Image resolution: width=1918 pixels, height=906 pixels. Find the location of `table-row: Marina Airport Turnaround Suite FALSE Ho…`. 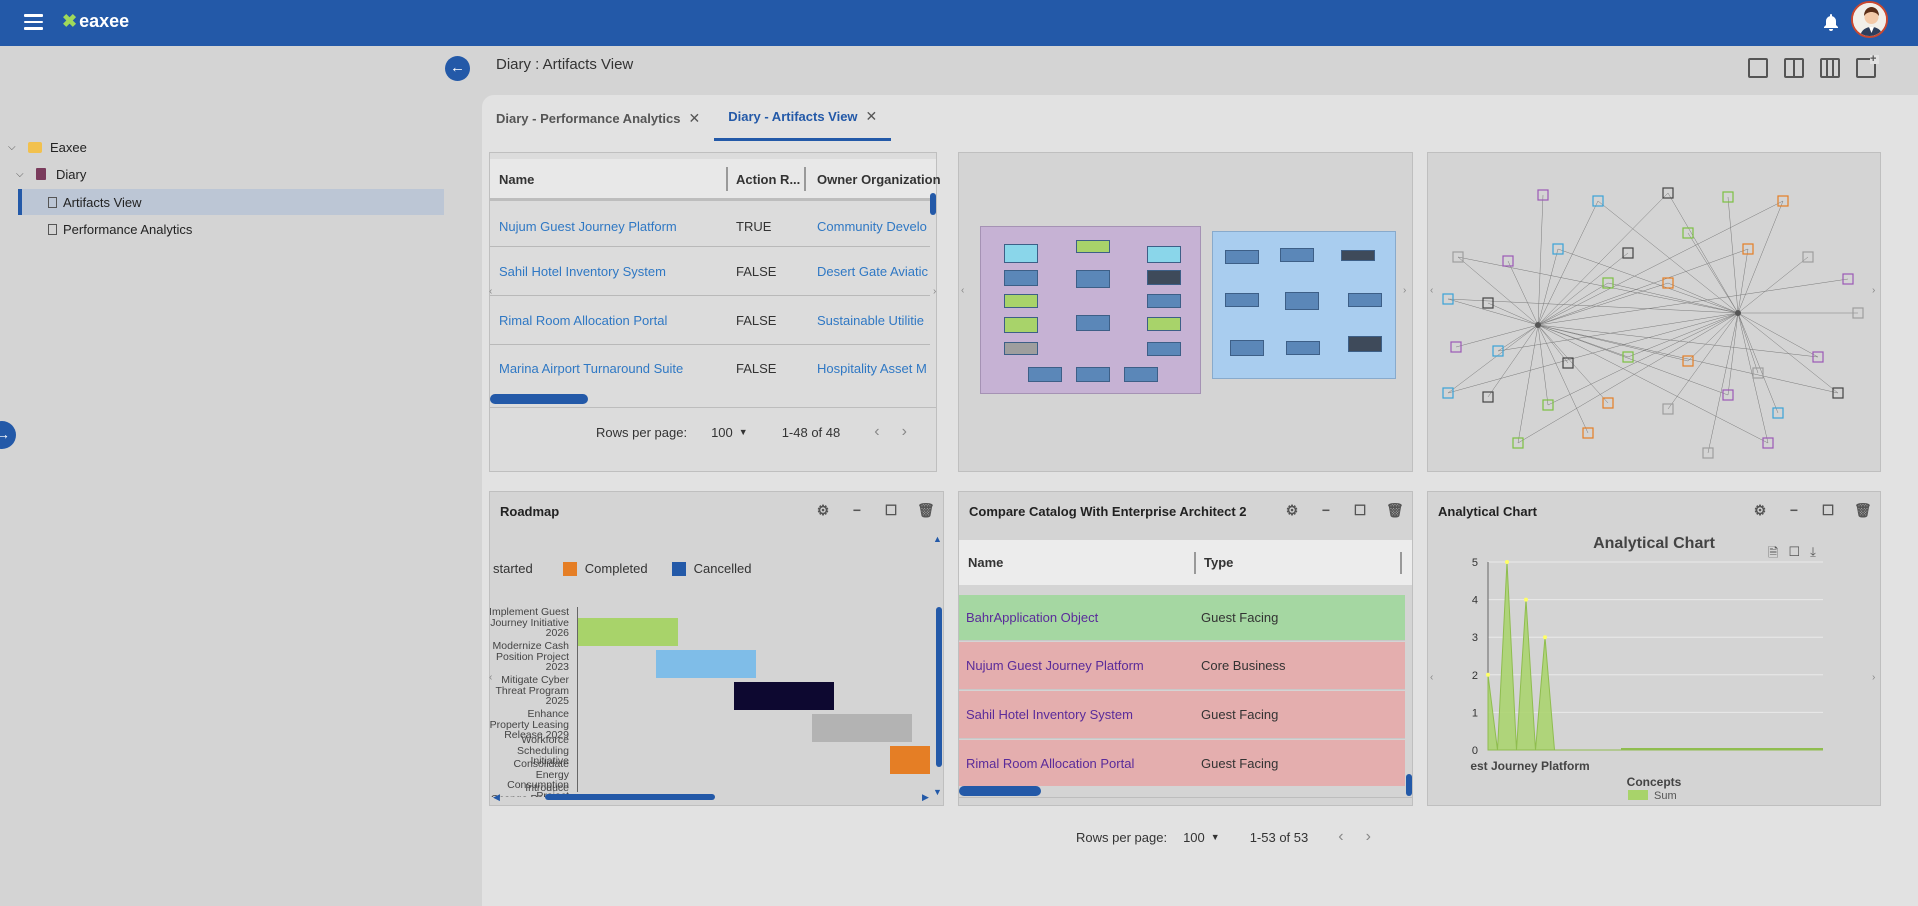

table-row: Marina Airport Turnaround Suite FALSE Ho… is located at coordinates (710, 368).